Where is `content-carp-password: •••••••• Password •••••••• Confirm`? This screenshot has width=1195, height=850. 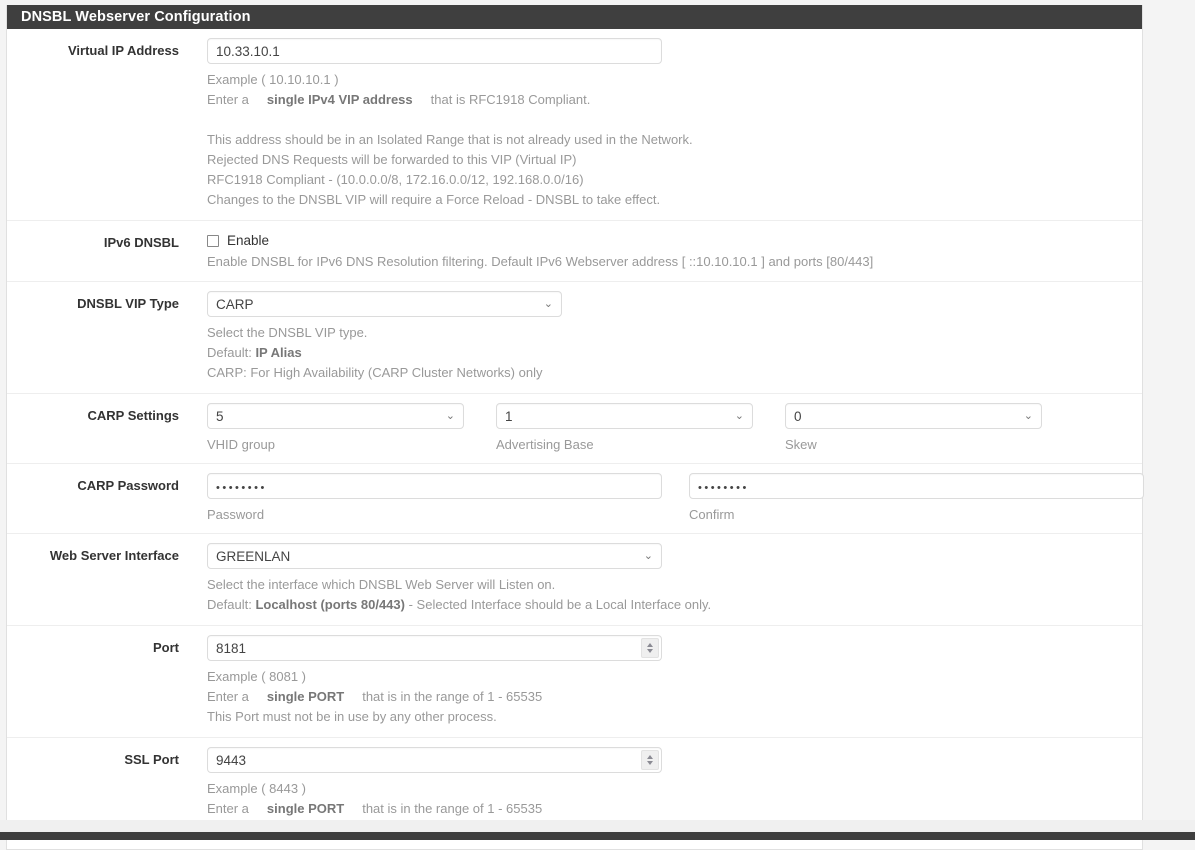 content-carp-password: •••••••• Password •••••••• Confirm is located at coordinates (661, 498).